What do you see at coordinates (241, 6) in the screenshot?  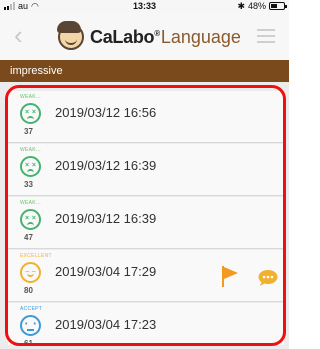 I see `bluetooth-icon: ✱` at bounding box center [241, 6].